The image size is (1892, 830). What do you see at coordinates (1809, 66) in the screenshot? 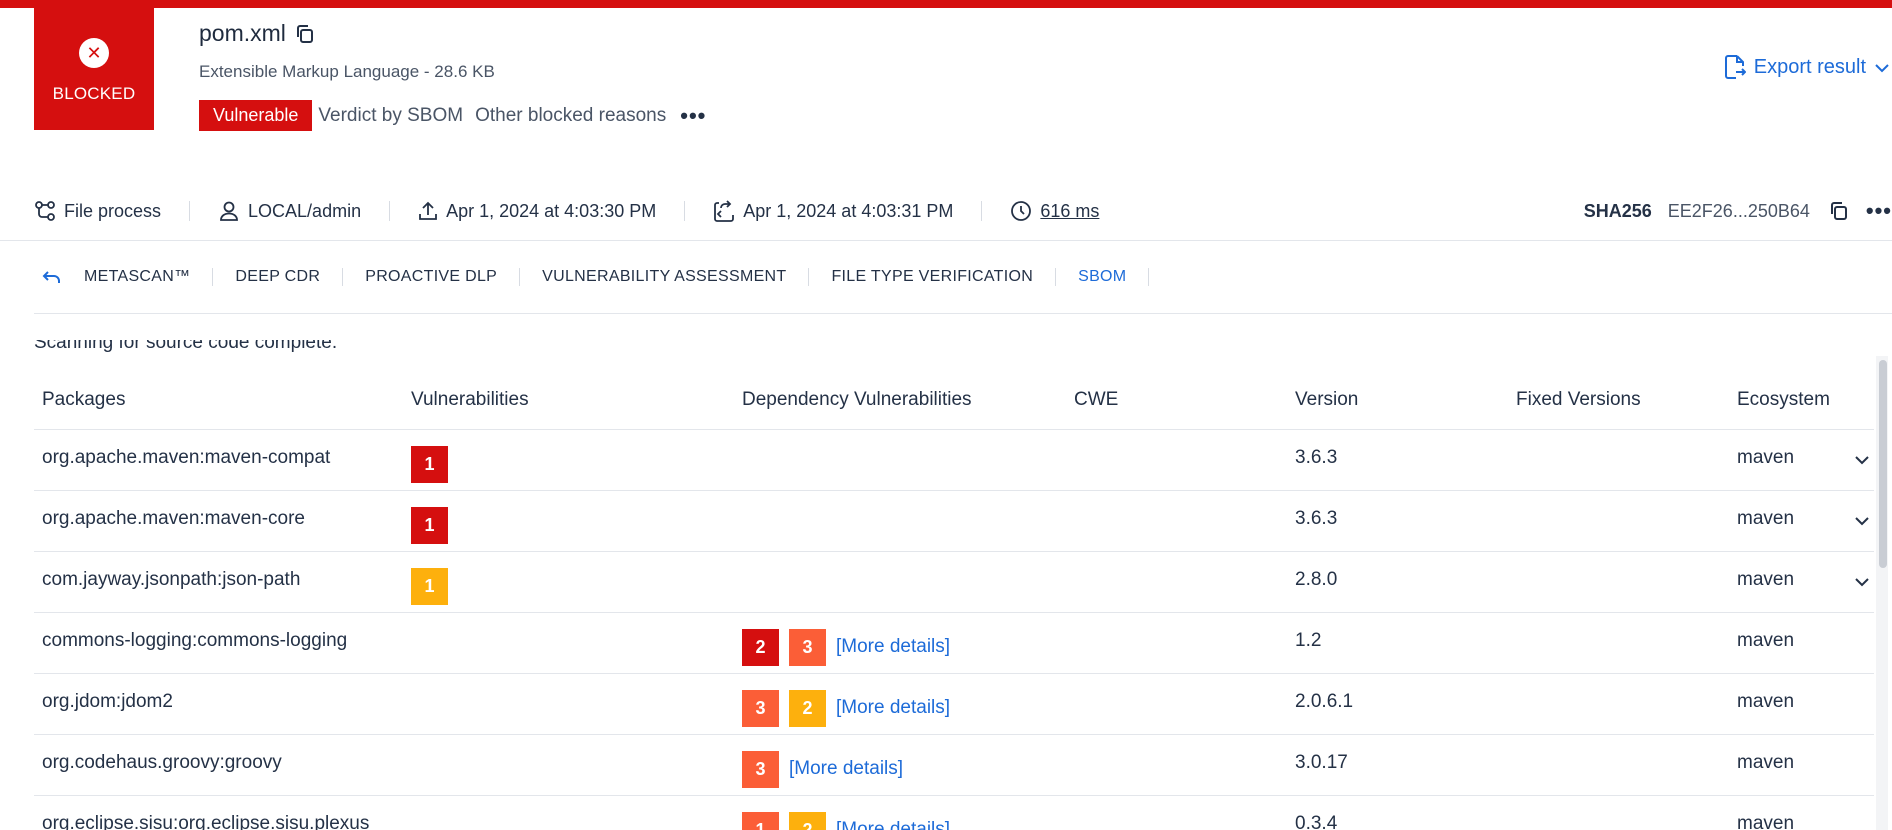
I see `export-result-label: Export result` at bounding box center [1809, 66].